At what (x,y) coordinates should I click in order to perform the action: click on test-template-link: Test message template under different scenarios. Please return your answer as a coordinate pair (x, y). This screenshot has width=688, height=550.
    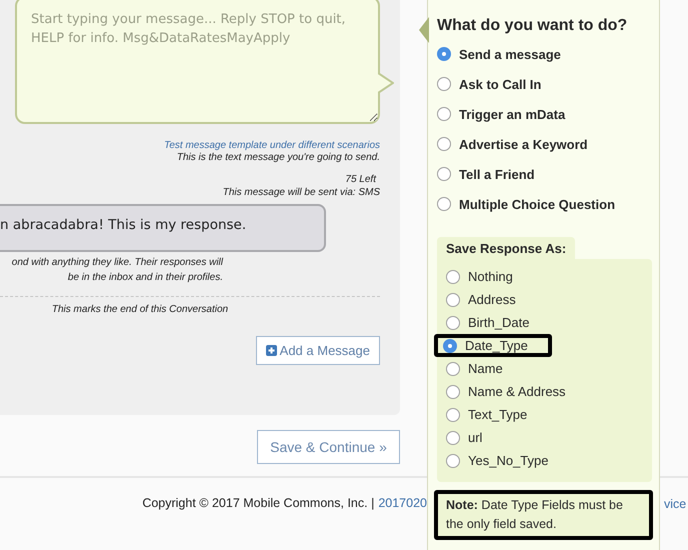
    Looking at the image, I should click on (272, 145).